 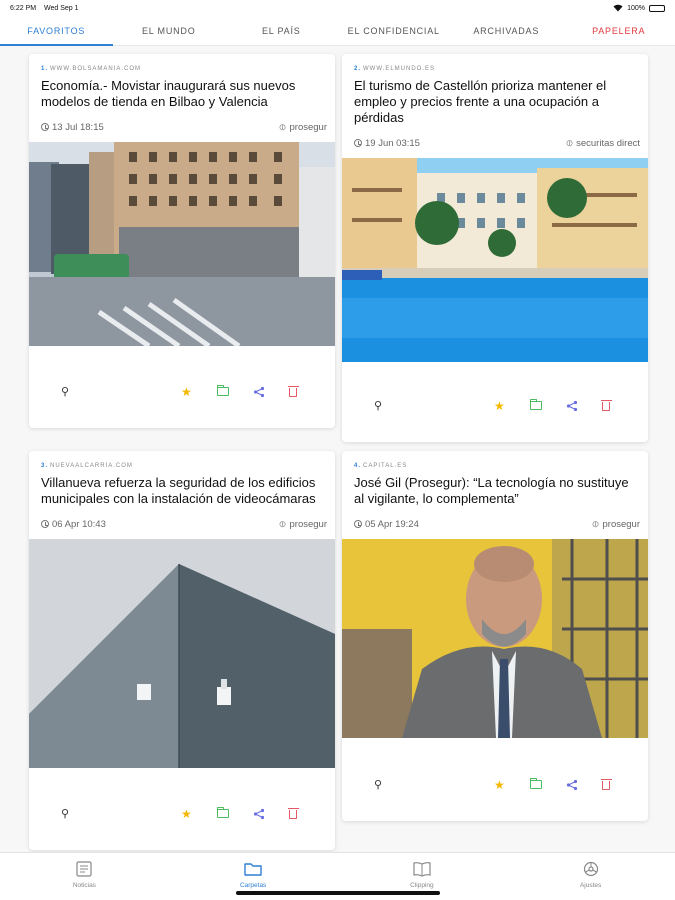 What do you see at coordinates (619, 30) in the screenshot?
I see `tab-papelera: PAPELERA` at bounding box center [619, 30].